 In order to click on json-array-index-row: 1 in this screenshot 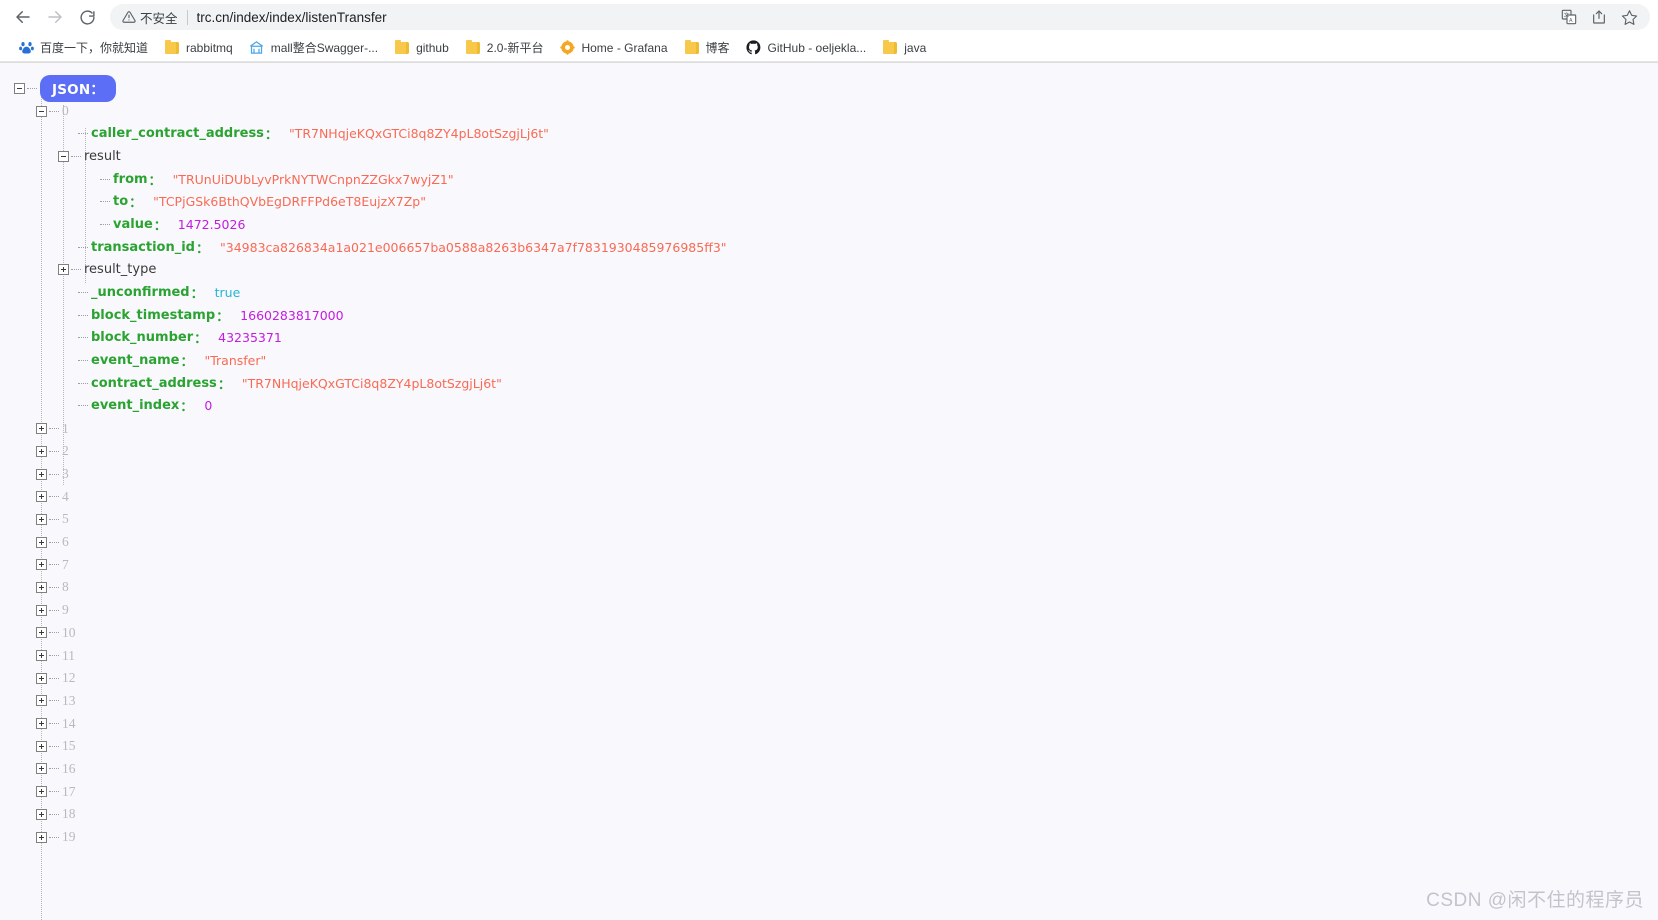, I will do `click(829, 428)`.